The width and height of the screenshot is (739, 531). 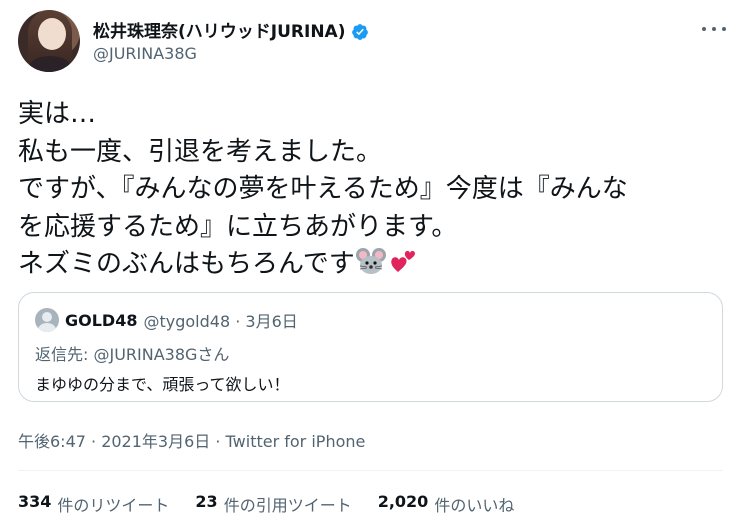 I want to click on like-count: 2,020 件のいいね, so click(x=446, y=504).